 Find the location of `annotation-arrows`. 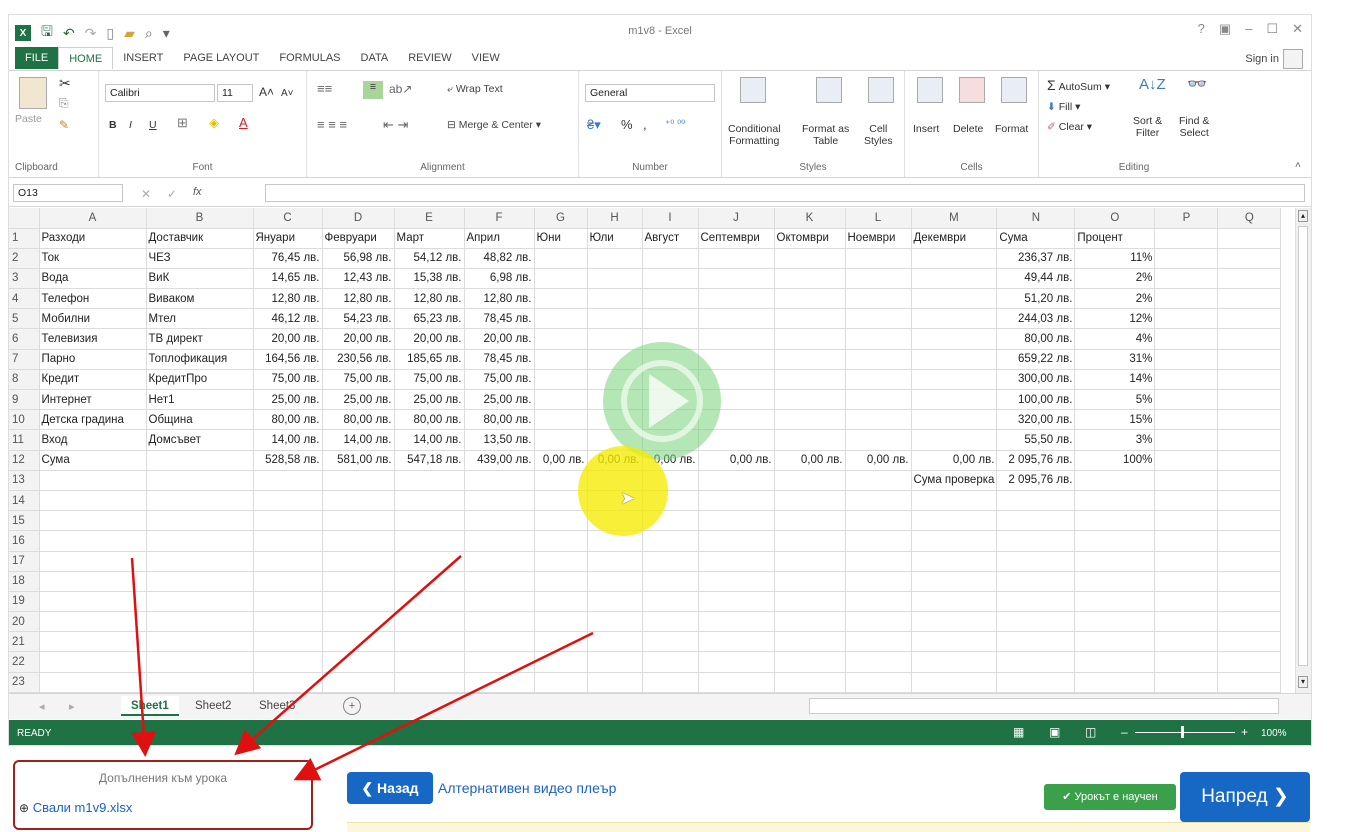

annotation-arrows is located at coordinates (362, 668).